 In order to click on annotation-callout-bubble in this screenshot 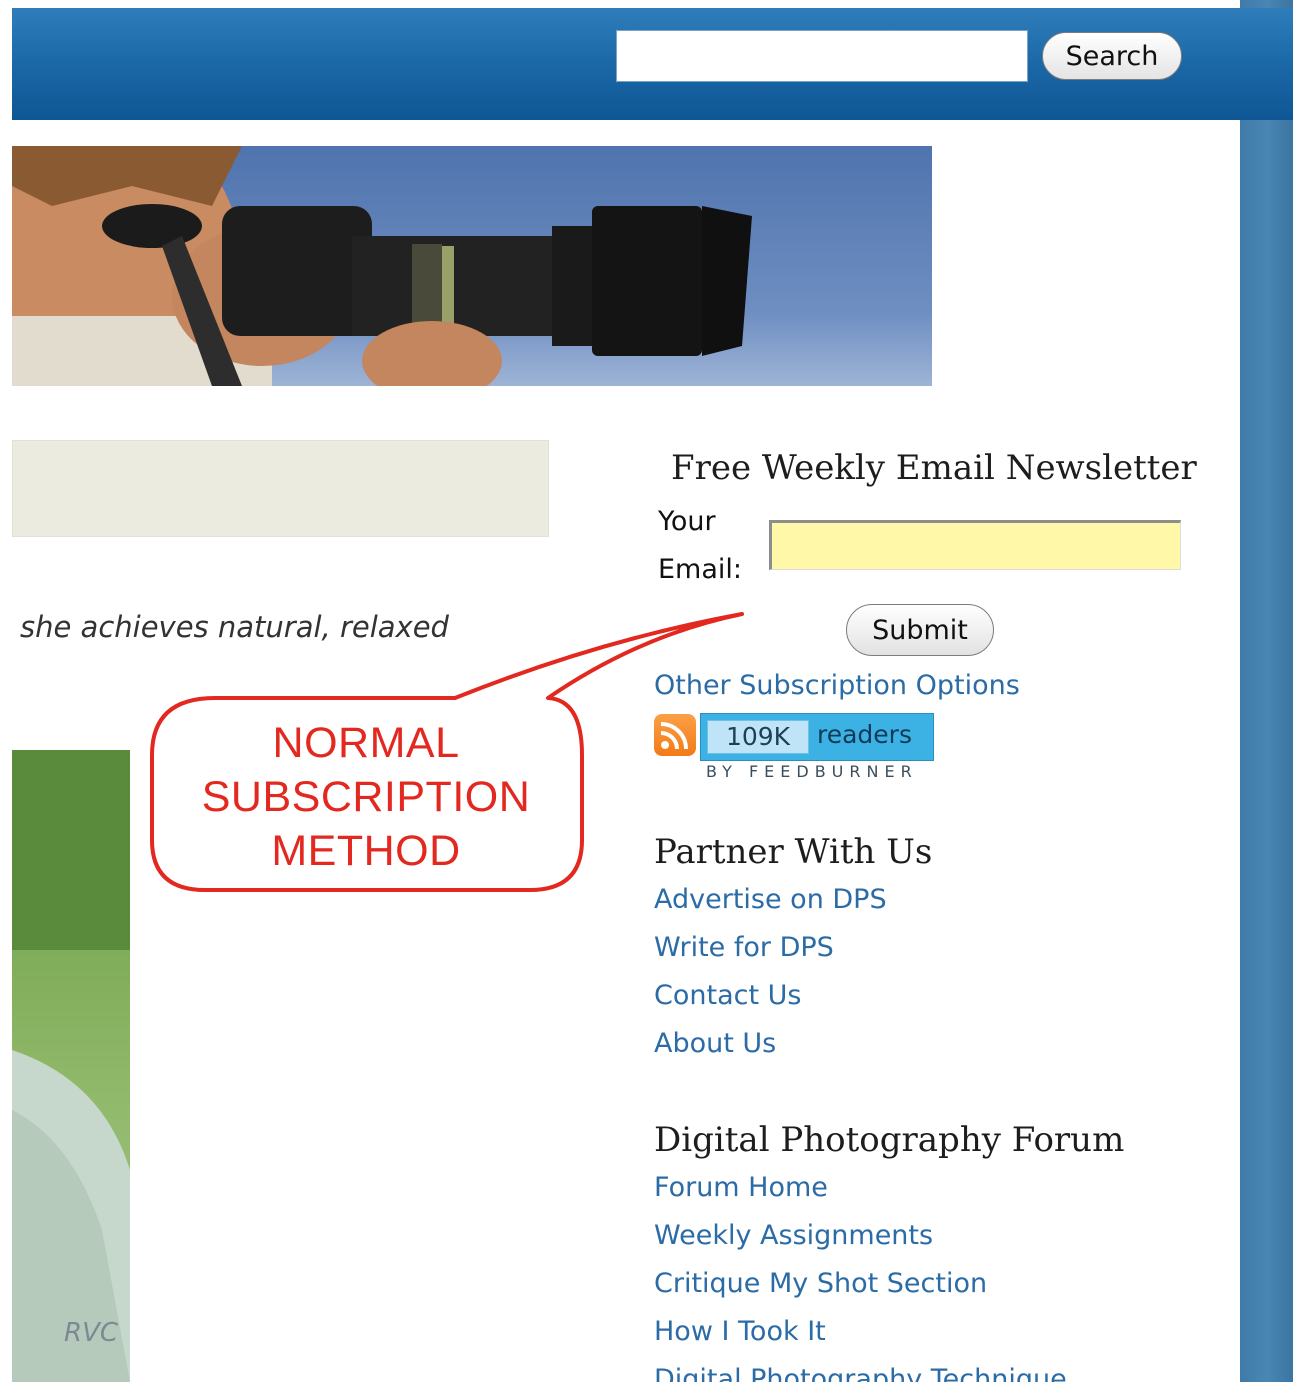, I will do `click(447, 752)`.